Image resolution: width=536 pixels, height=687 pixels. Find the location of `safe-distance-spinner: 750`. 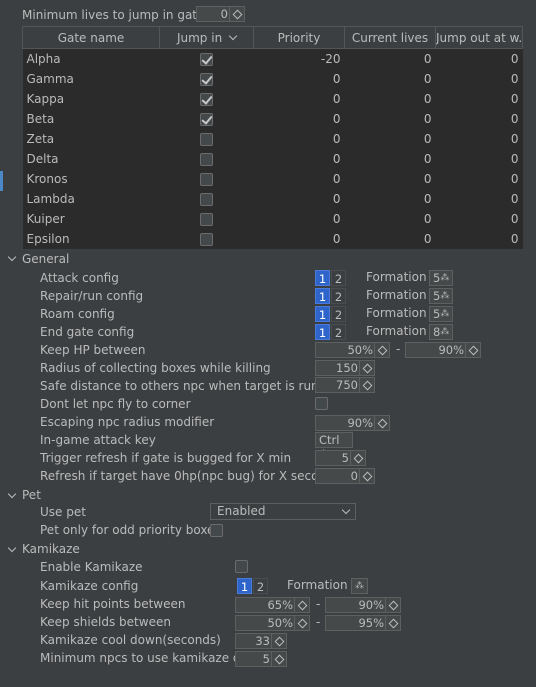

safe-distance-spinner: 750 is located at coordinates (345, 385).